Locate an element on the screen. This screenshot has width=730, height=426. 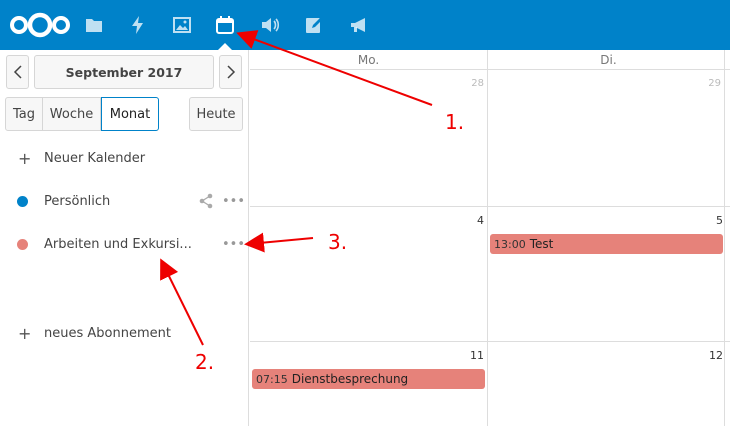
chevron-left-icon is located at coordinates (17, 72).